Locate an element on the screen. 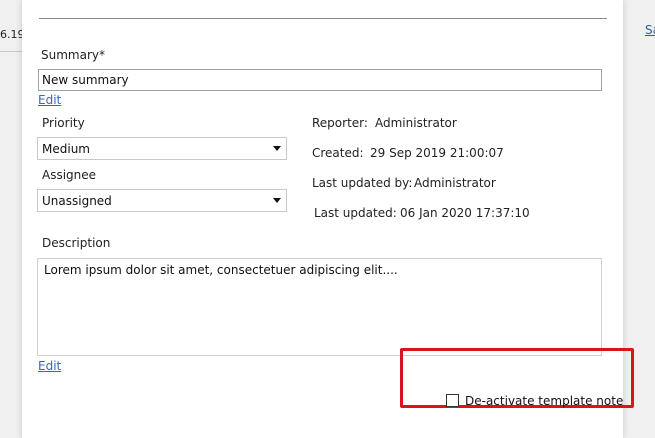  deactivate-template-note-checkbox is located at coordinates (452, 400).